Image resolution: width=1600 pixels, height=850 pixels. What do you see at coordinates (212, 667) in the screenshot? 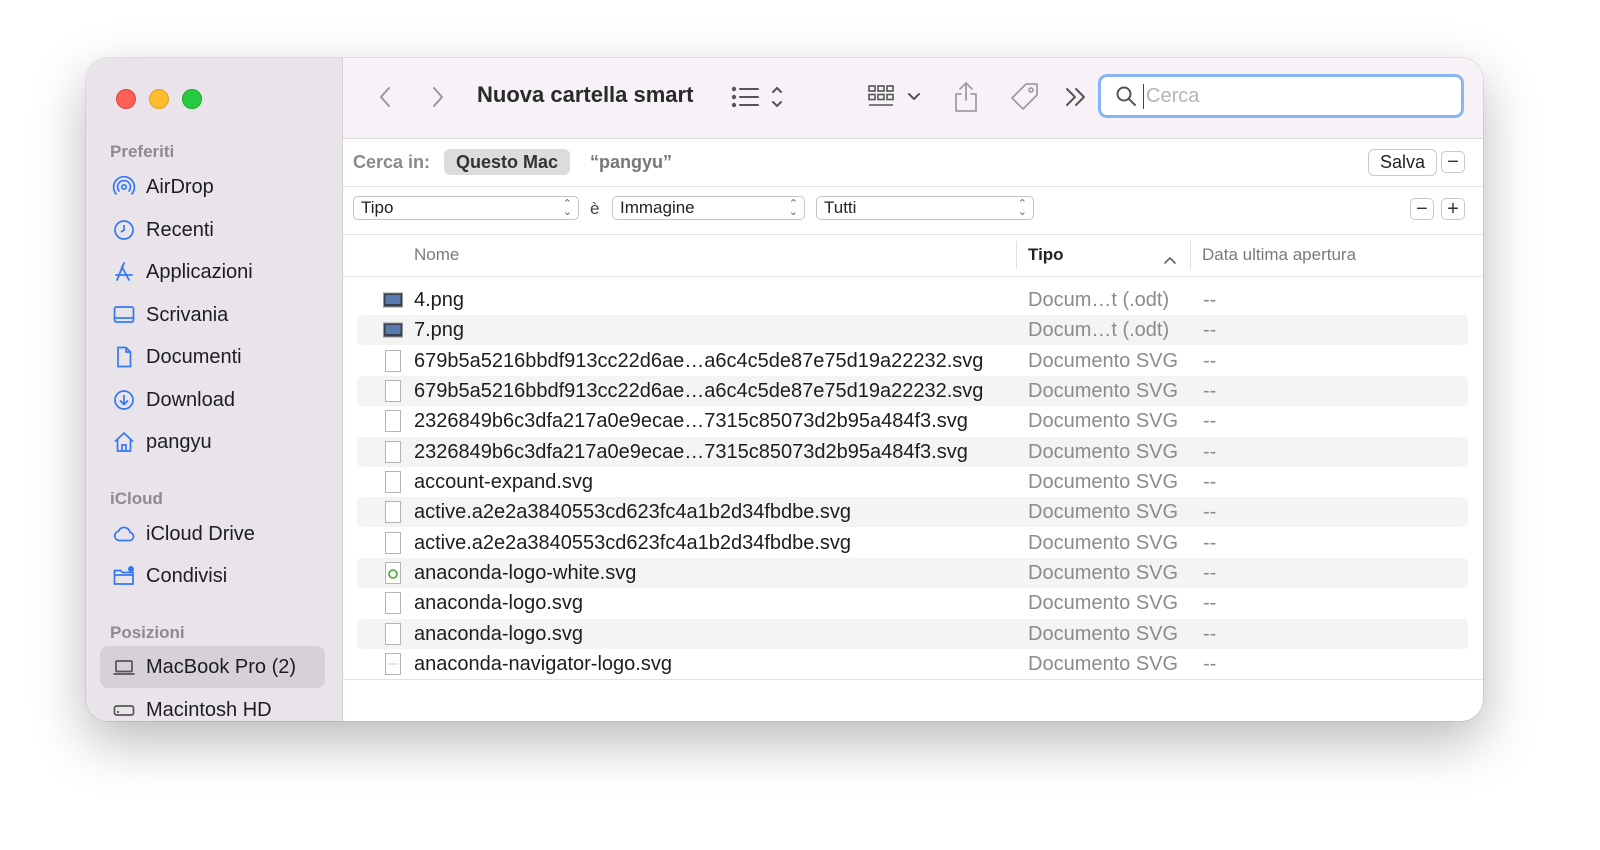
I see `sidebar-item-macbook-pro: MacBook Pro (2)` at bounding box center [212, 667].